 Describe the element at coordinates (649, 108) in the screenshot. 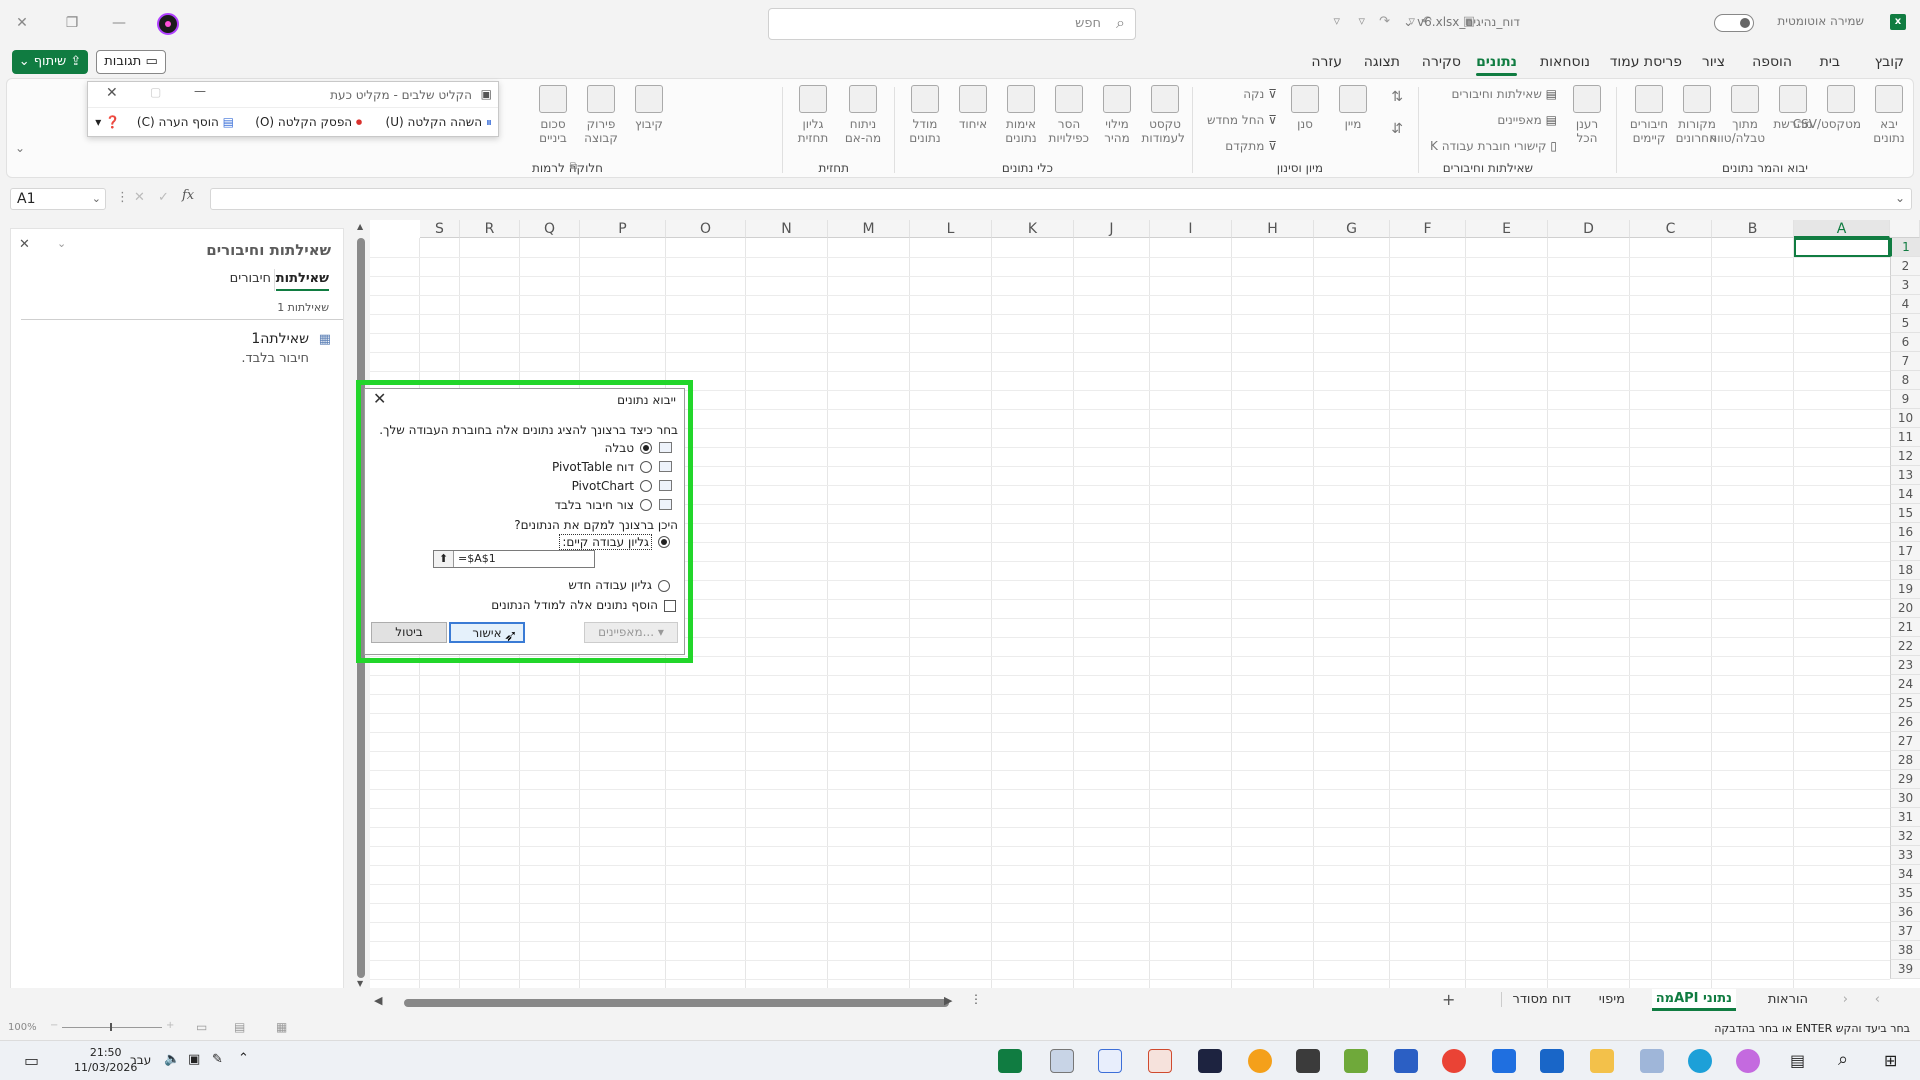

I see `group-button: קיבוץ` at that location.